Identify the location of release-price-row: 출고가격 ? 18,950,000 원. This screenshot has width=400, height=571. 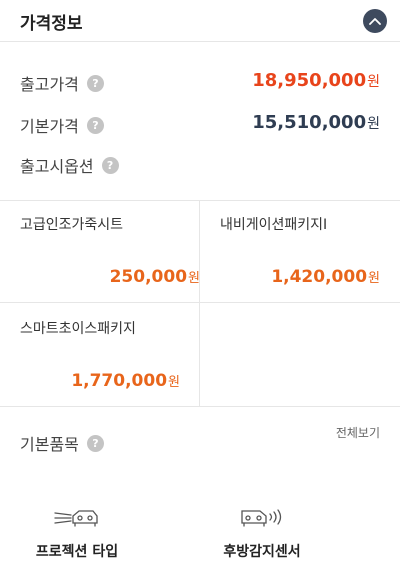
(200, 82).